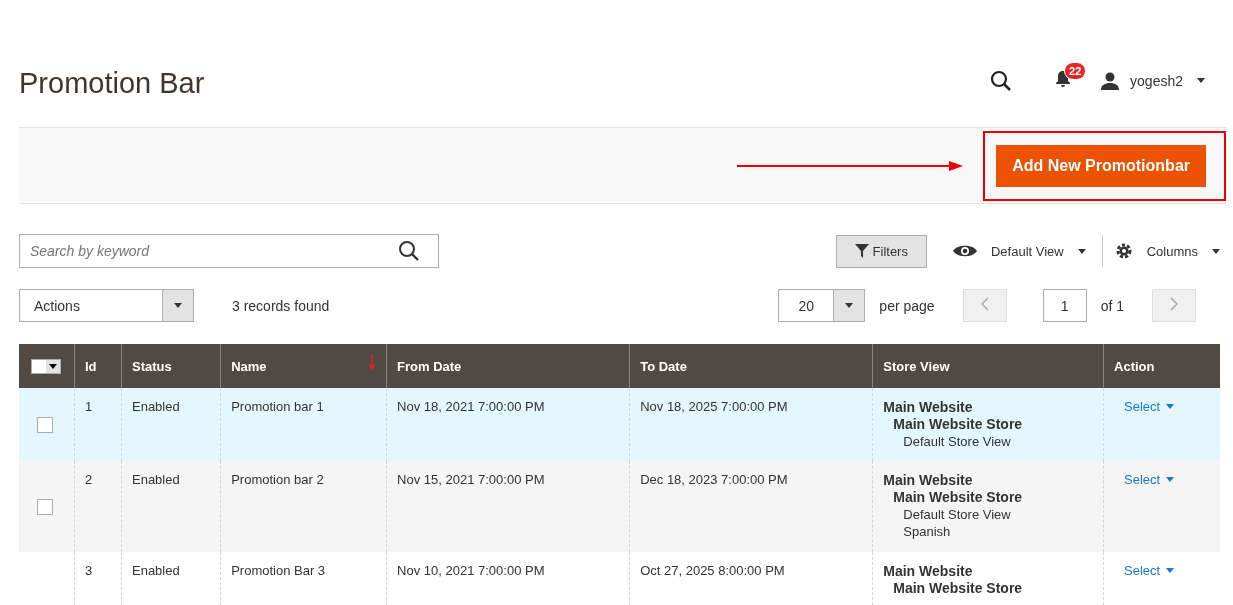 The image size is (1233, 605). Describe the element at coordinates (46, 367) in the screenshot. I see `mass-select-control` at that location.